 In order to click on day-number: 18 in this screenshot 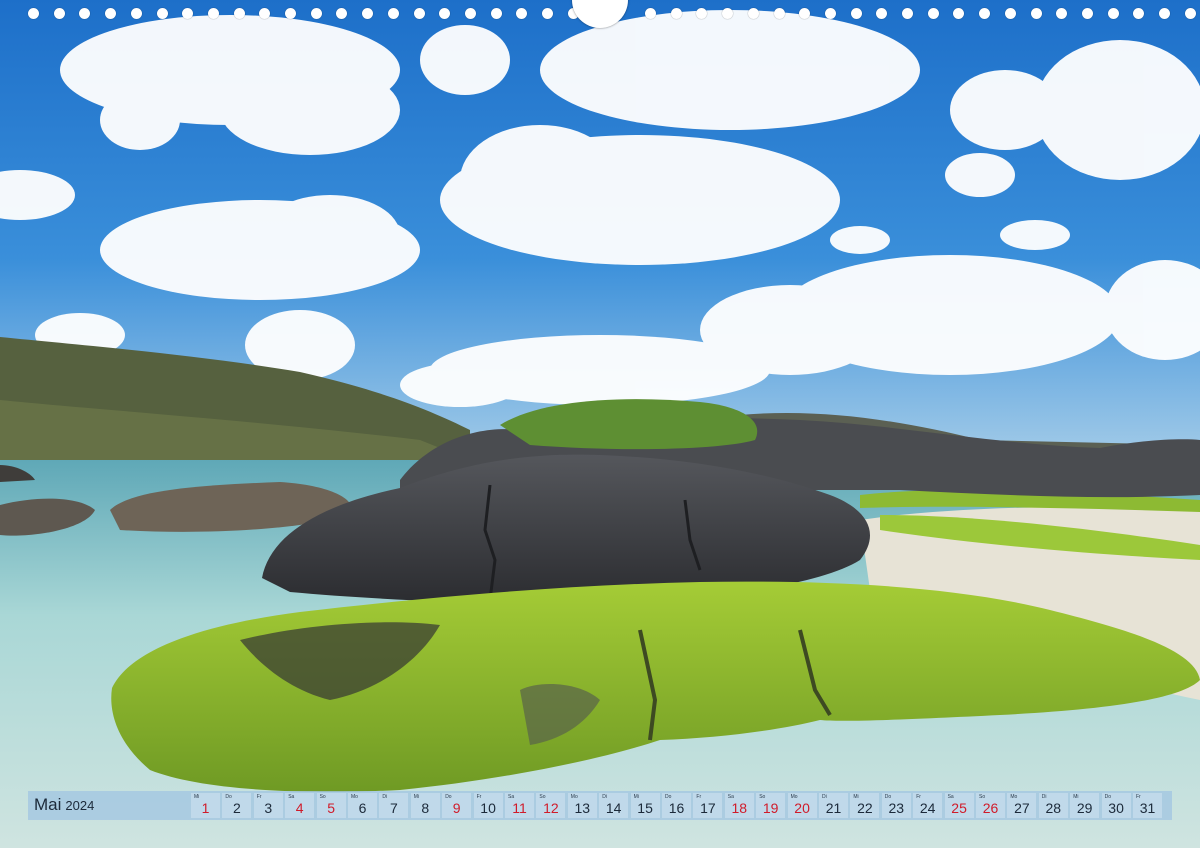, I will do `click(739, 808)`.